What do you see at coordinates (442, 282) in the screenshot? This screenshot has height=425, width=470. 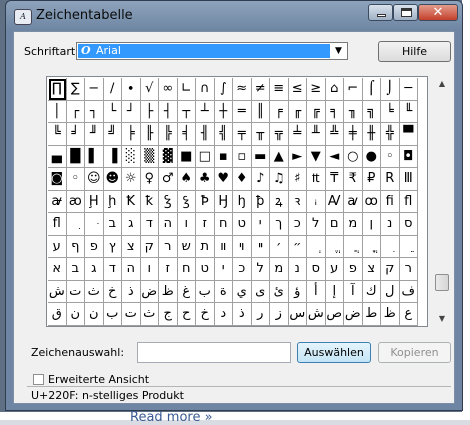 I see `scroll-thumb` at bounding box center [442, 282].